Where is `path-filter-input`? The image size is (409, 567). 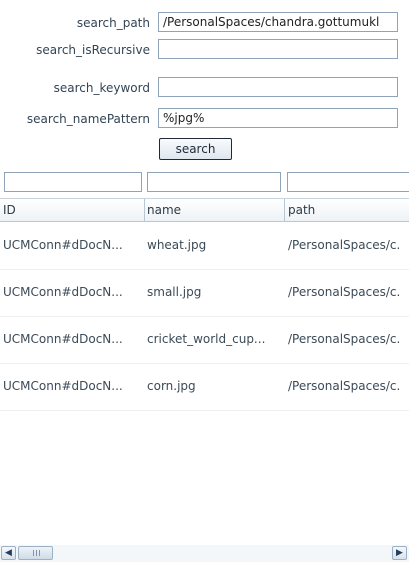 path-filter-input is located at coordinates (348, 182).